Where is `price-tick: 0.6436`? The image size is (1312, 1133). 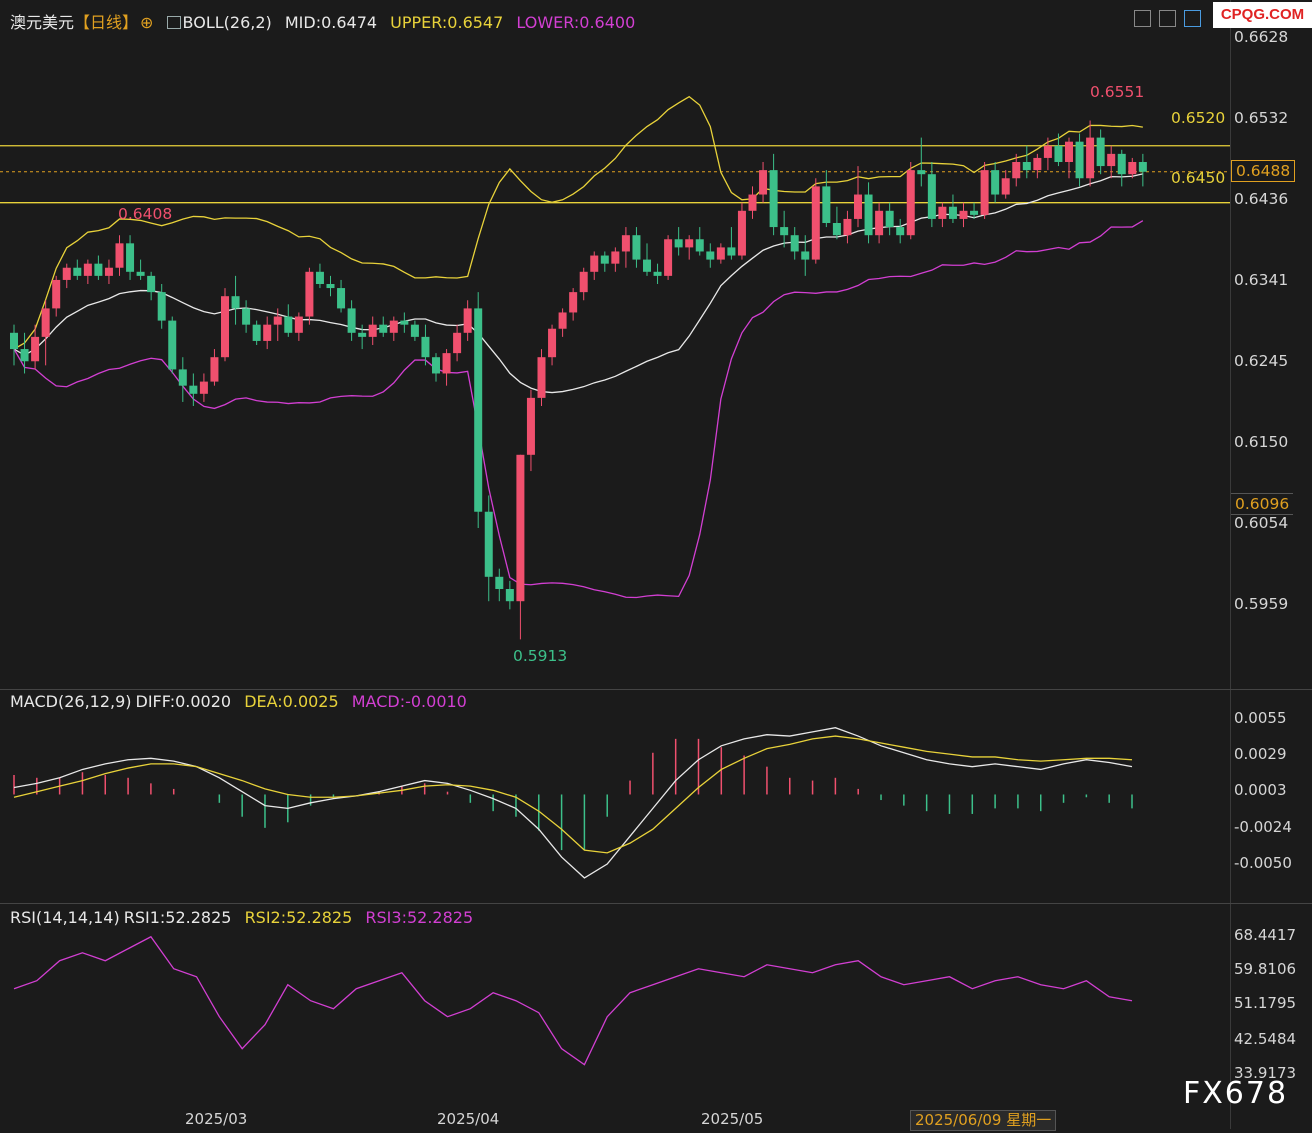
price-tick: 0.6436 is located at coordinates (1261, 199).